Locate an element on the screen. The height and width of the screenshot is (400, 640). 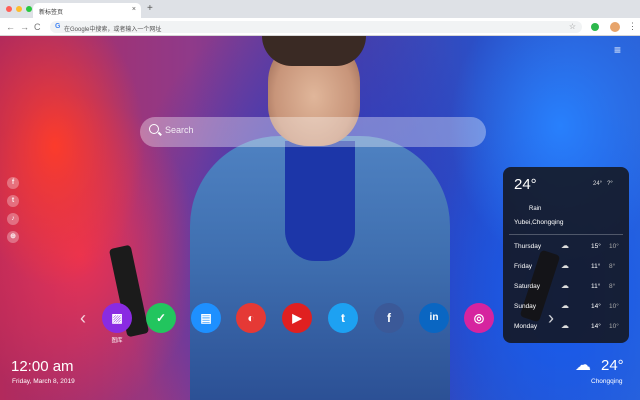
address-bar-placeholder: 在Google中搜索，或者输入一个网址 is located at coordinates (113, 30).